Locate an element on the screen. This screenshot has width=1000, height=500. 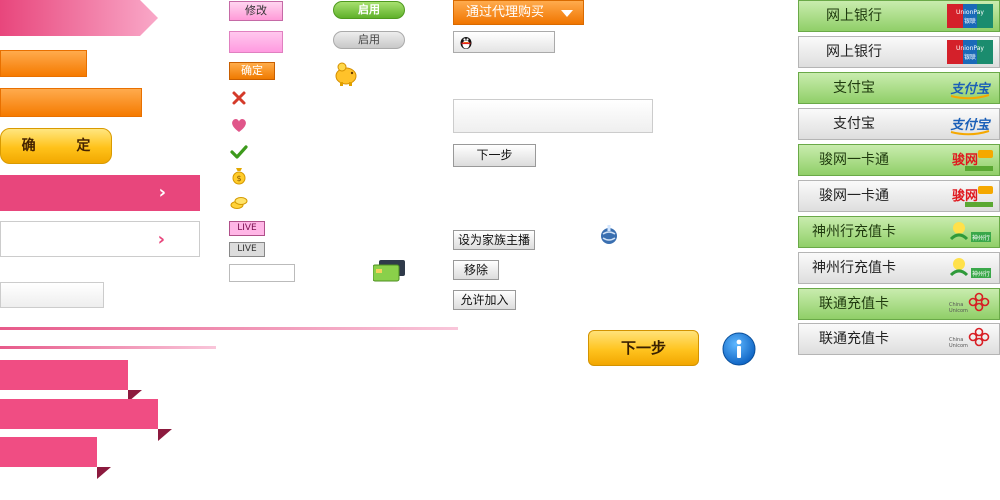
grey-input-box is located at coordinates (52, 295).